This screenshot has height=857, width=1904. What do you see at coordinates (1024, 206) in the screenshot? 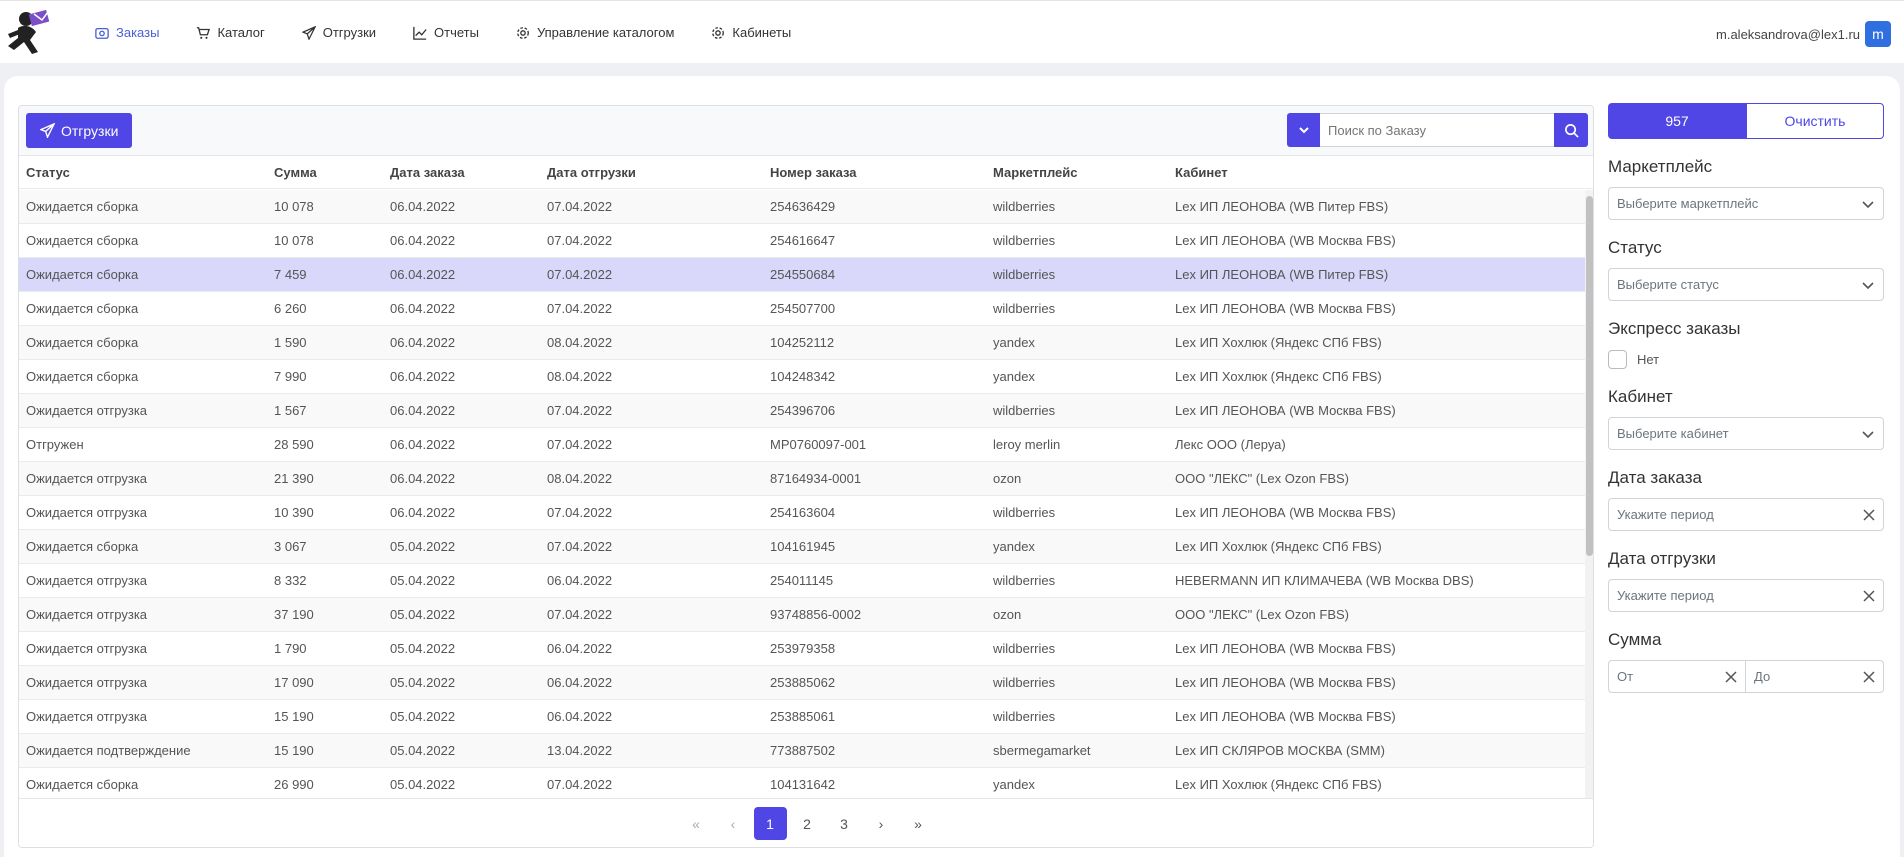
I see `cell-marketplace: wildberries` at bounding box center [1024, 206].